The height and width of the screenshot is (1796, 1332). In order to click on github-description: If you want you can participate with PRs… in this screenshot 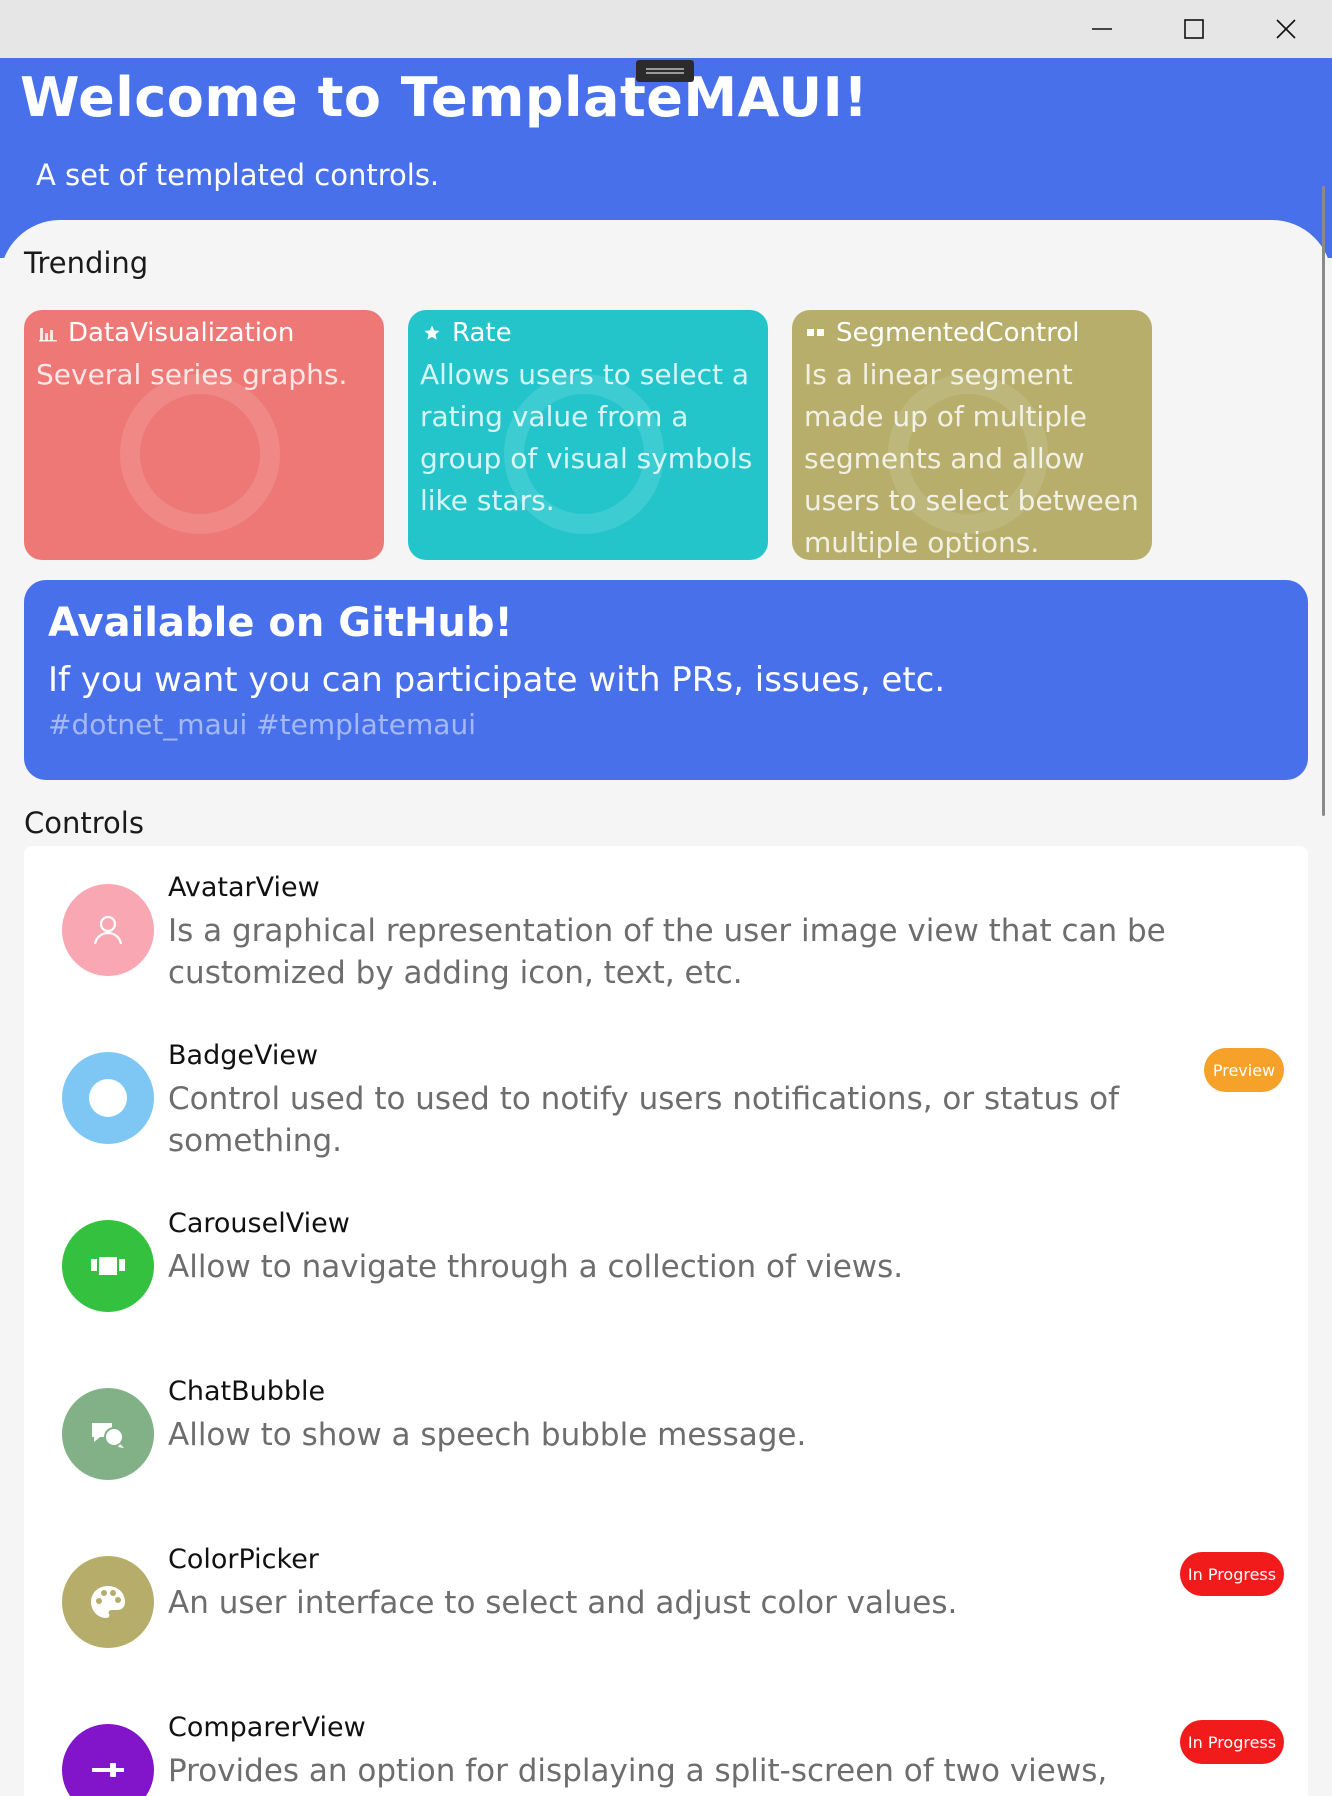, I will do `click(497, 680)`.